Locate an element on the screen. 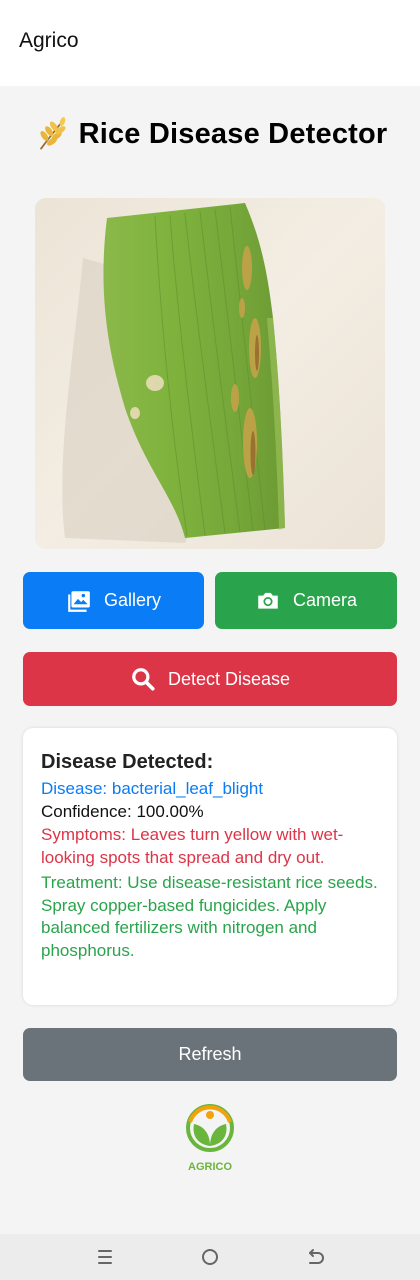 This screenshot has height=1280, width=420. camera-icon is located at coordinates (268, 600).